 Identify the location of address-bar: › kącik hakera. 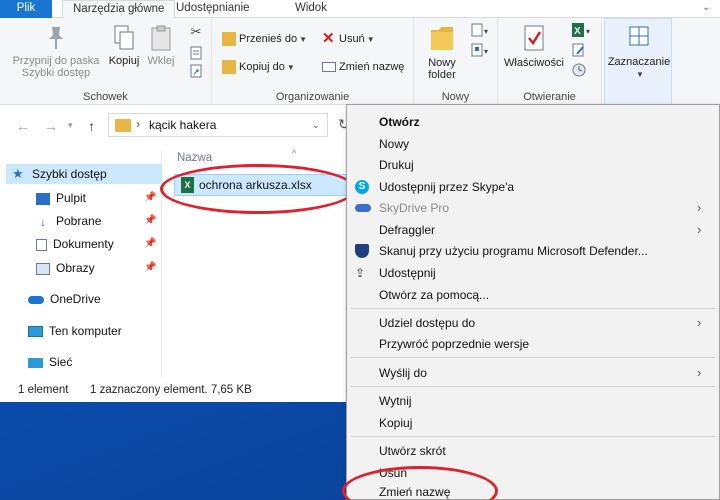
(218, 125).